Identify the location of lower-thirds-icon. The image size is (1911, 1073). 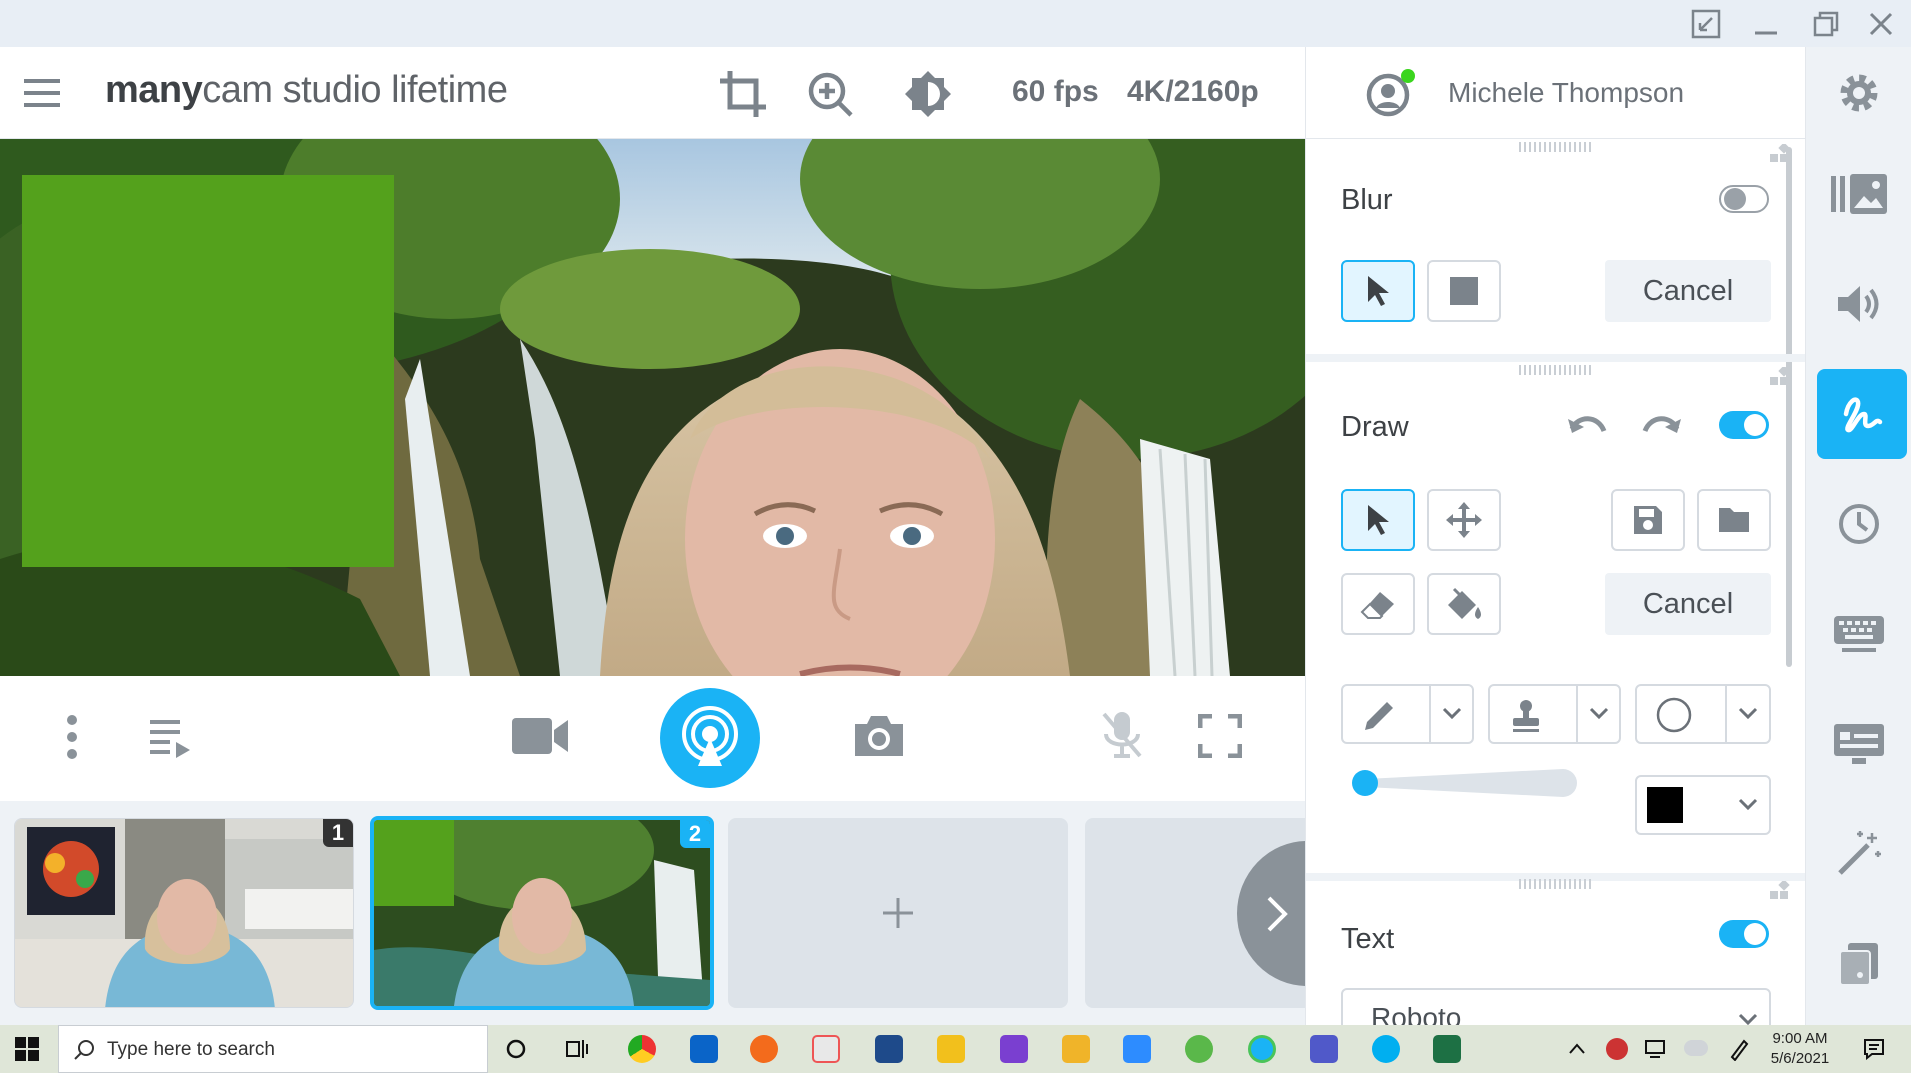
(1859, 744).